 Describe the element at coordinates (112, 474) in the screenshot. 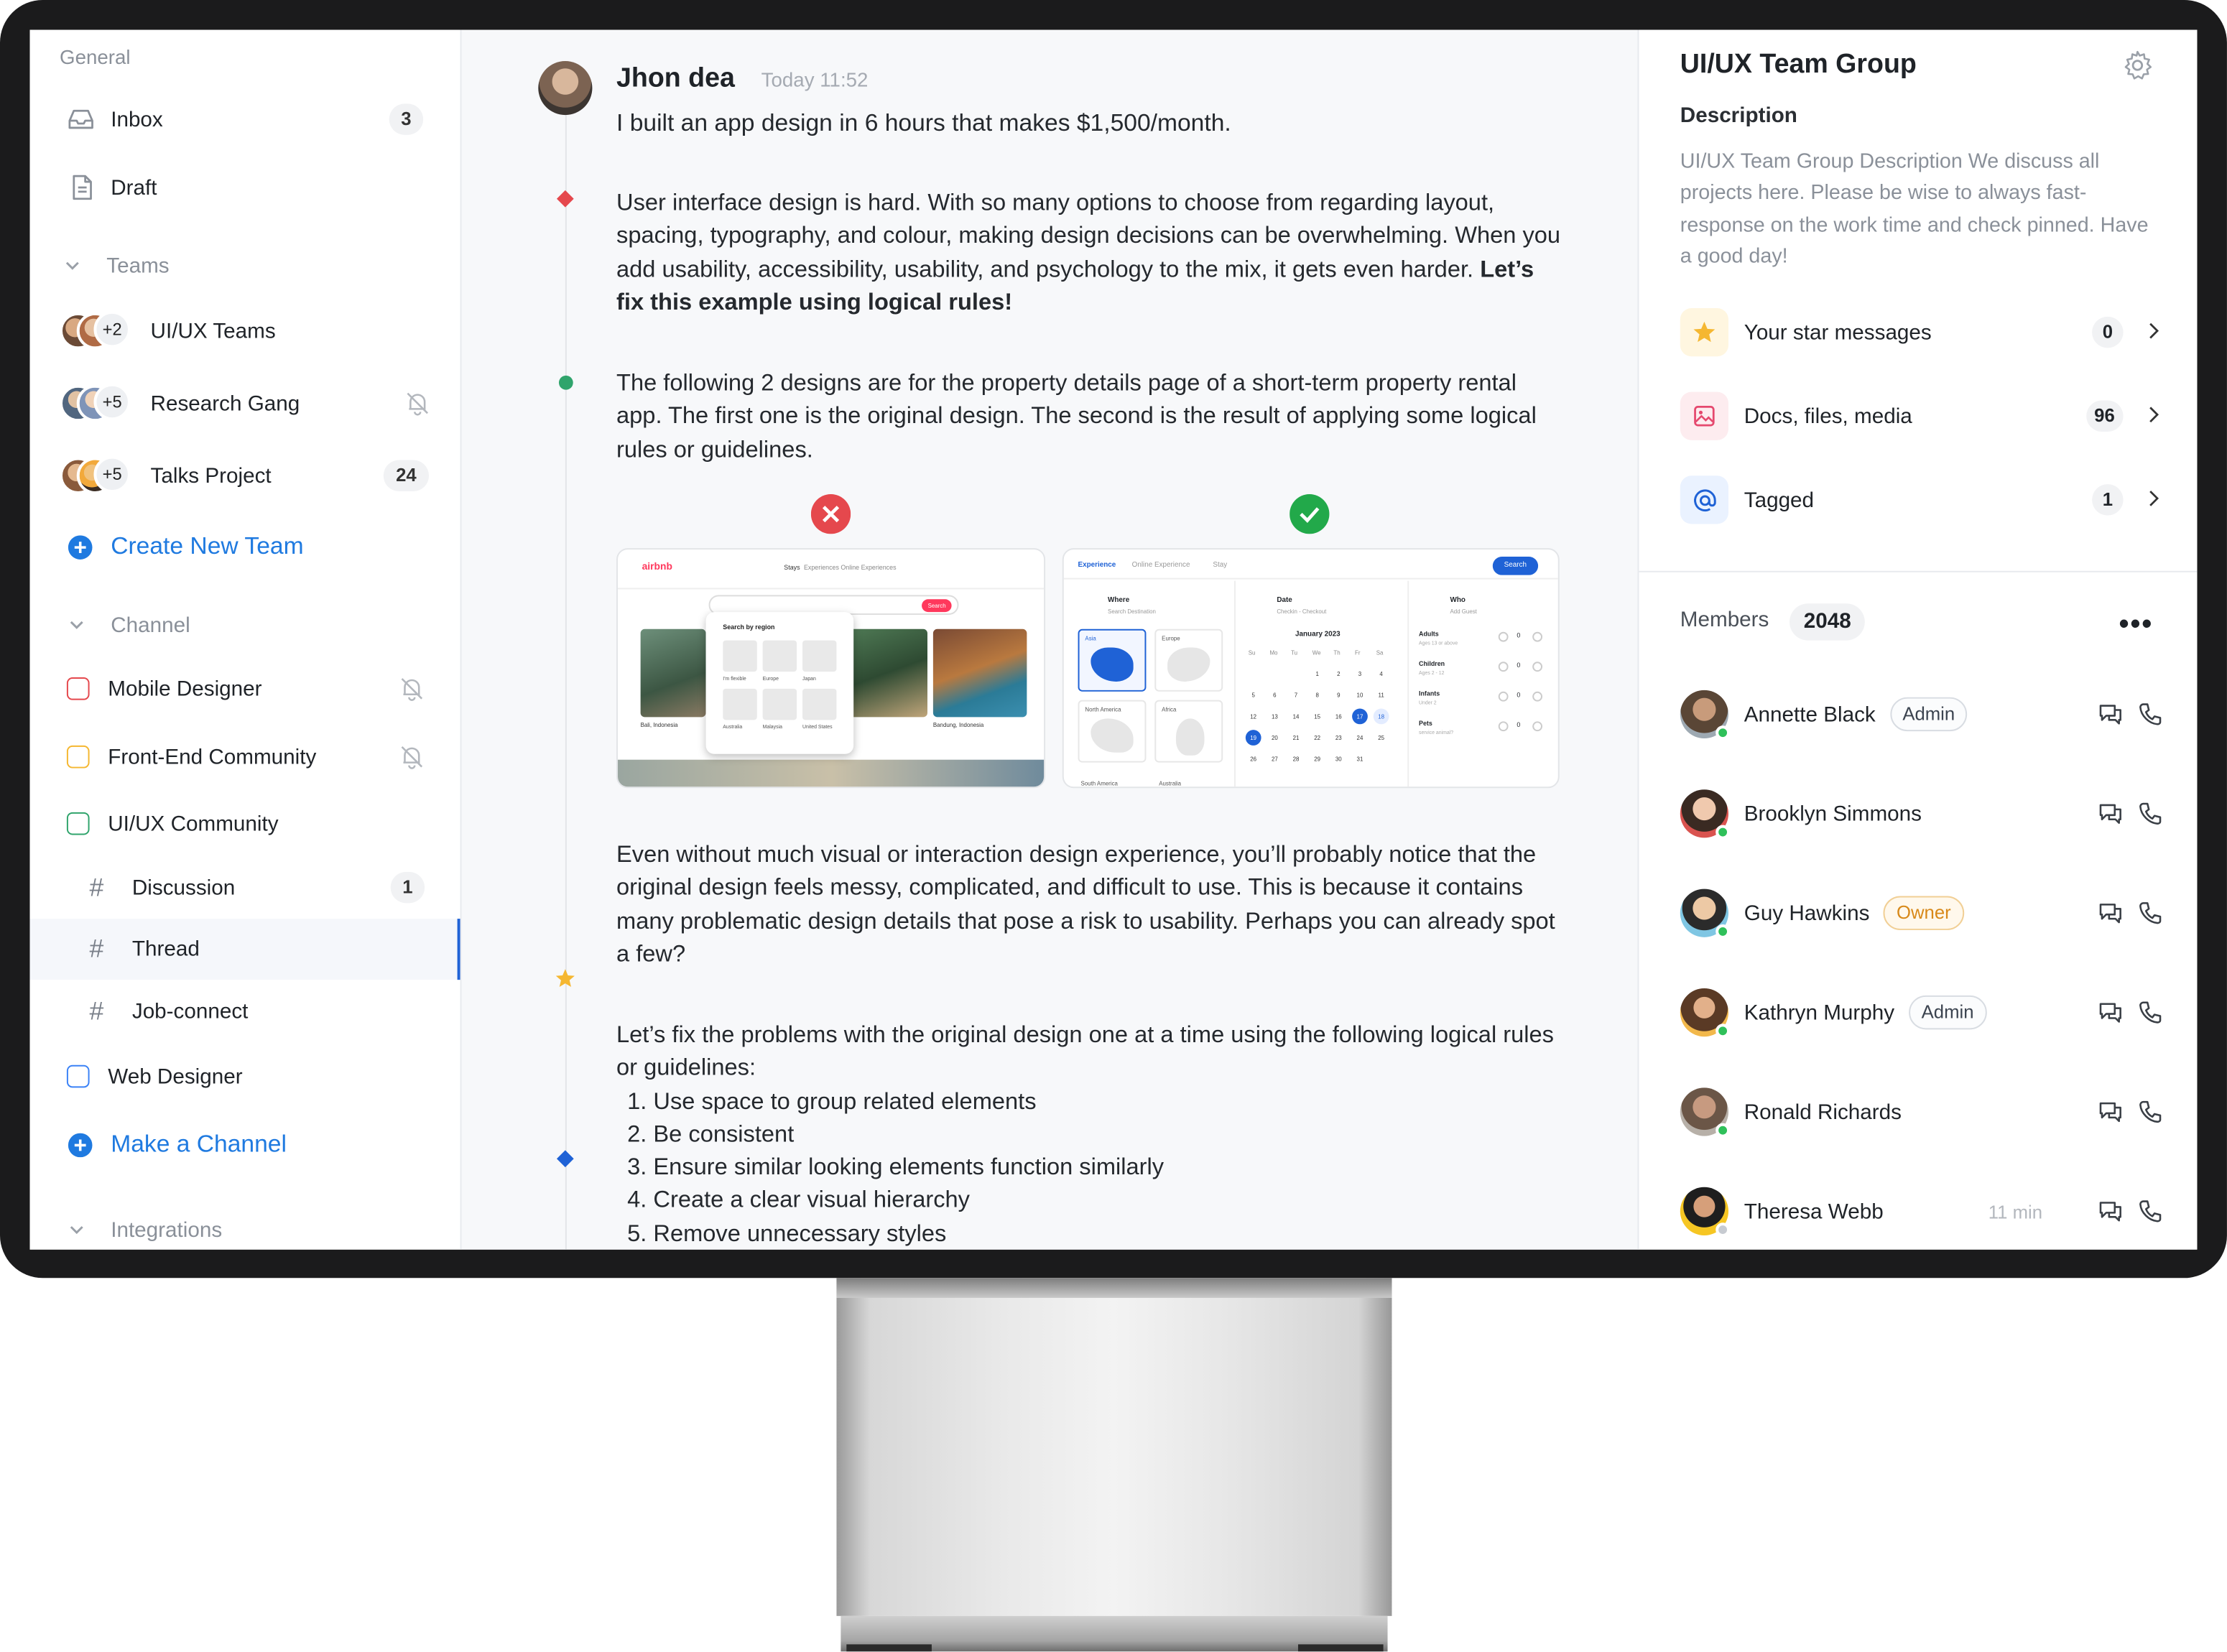

I see `extra-members-count: +5` at that location.